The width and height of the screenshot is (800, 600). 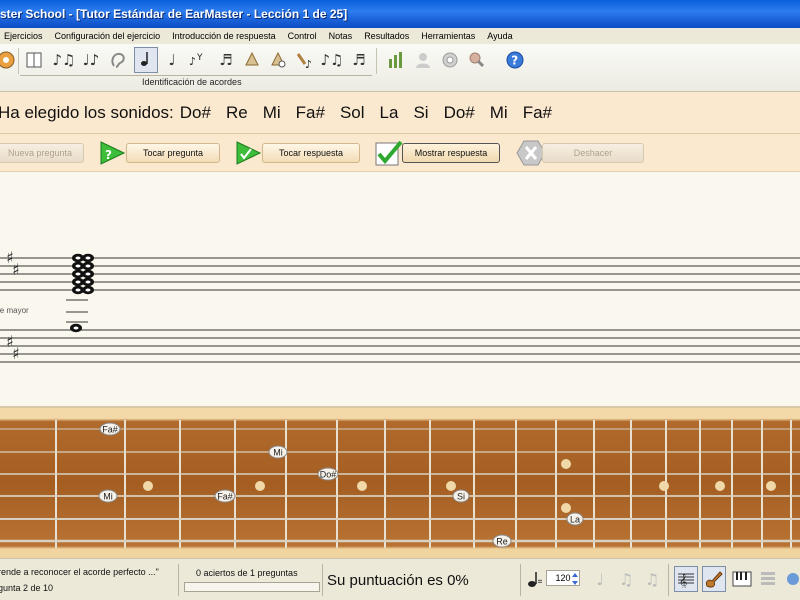 I want to click on svg-text: Si, so click(x=461, y=497).